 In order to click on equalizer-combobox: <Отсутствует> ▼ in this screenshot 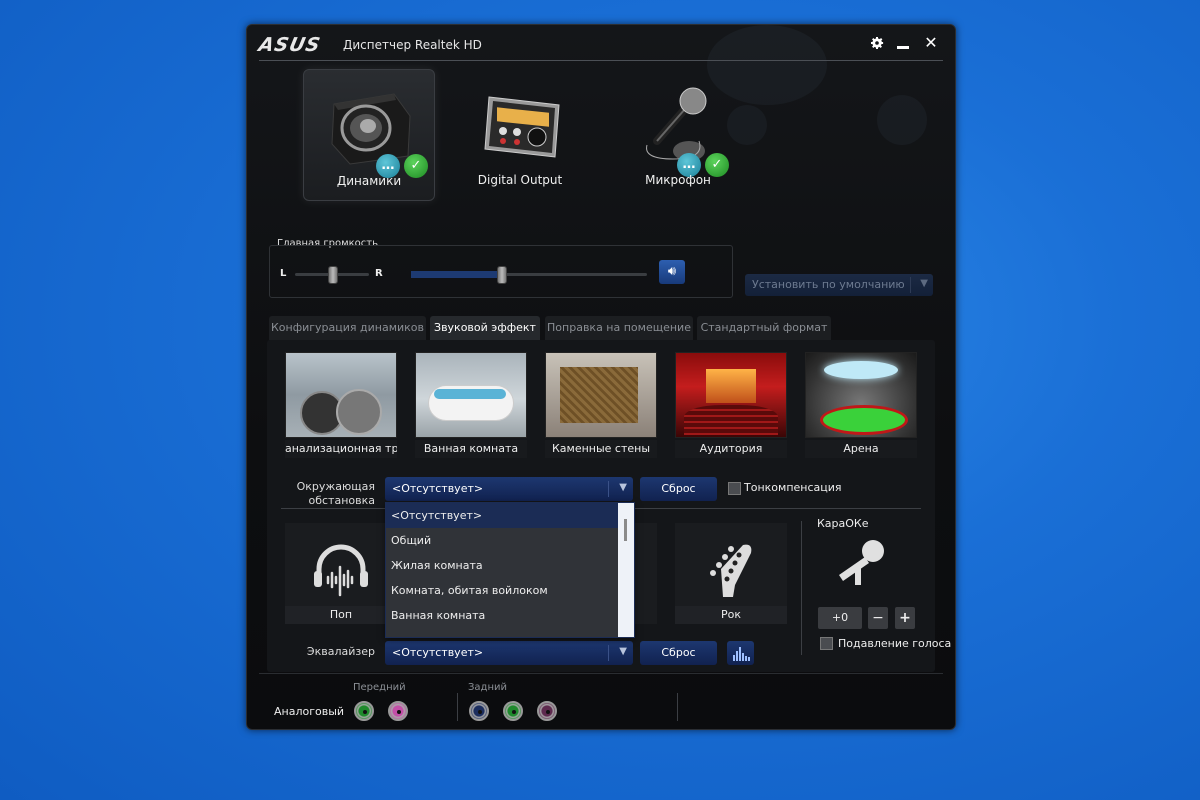, I will do `click(509, 653)`.